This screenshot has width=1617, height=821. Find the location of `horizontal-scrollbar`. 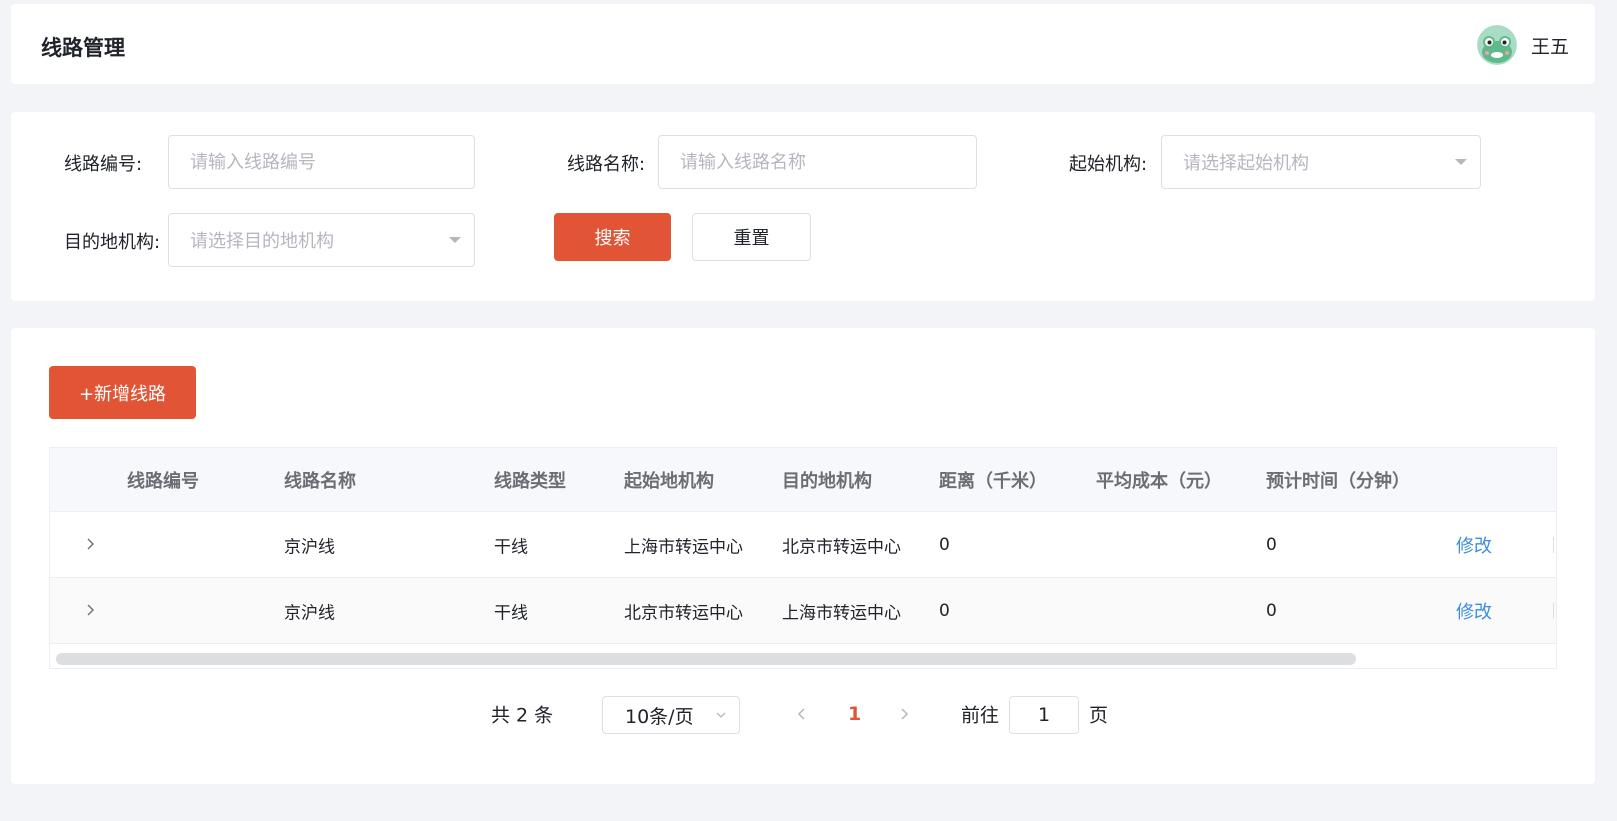

horizontal-scrollbar is located at coordinates (803, 656).